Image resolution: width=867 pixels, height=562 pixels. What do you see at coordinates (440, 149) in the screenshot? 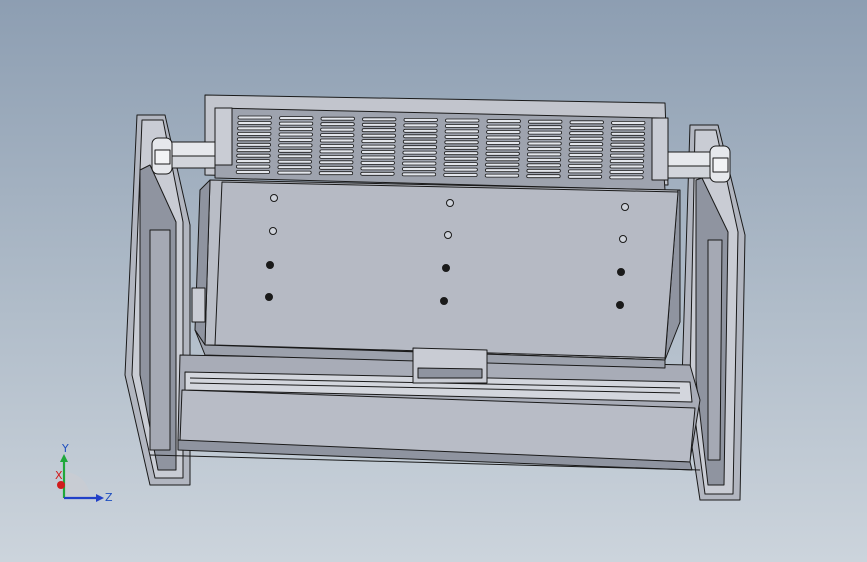
I see `grate` at bounding box center [440, 149].